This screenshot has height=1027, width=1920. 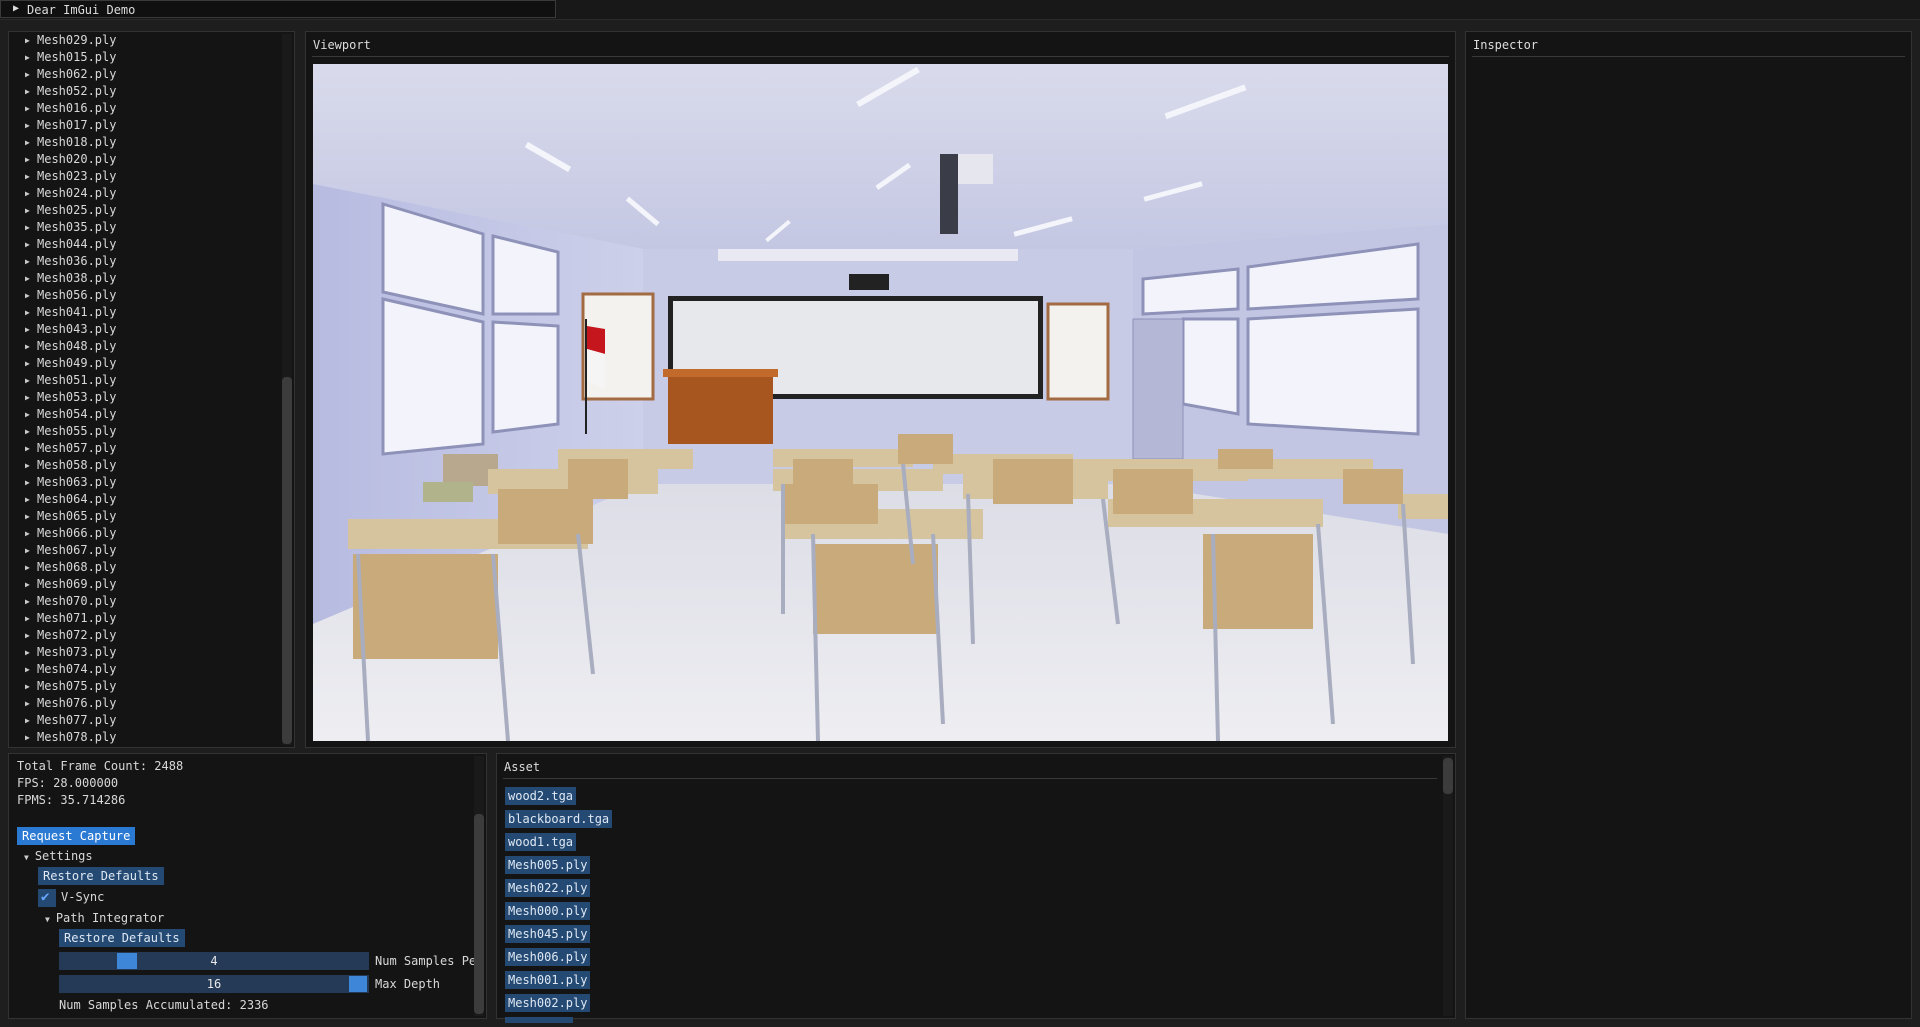 I want to click on scene-scrollbar-thumb, so click(x=287, y=560).